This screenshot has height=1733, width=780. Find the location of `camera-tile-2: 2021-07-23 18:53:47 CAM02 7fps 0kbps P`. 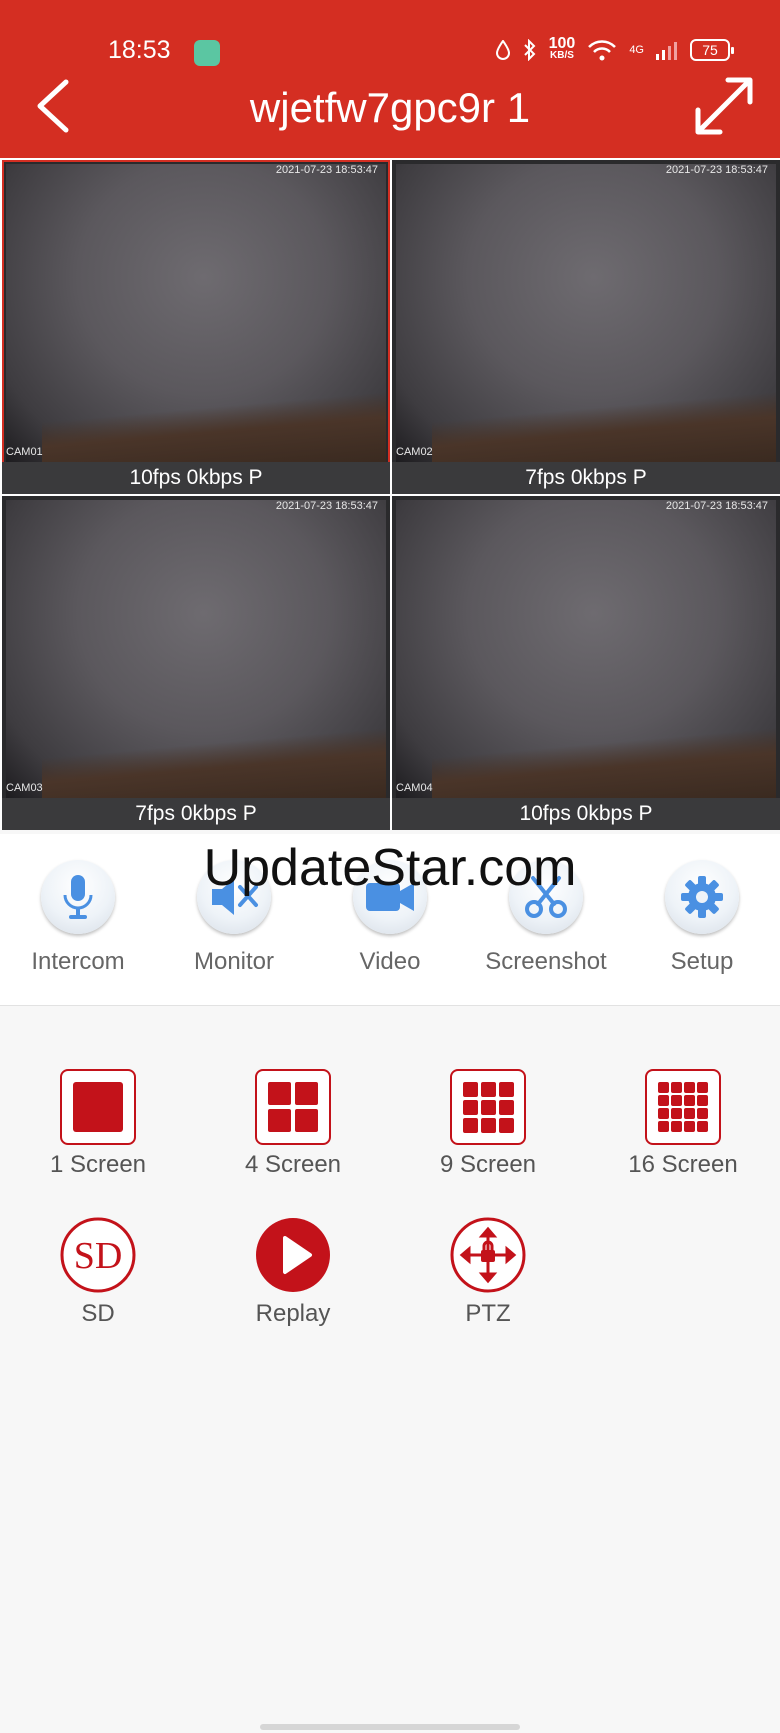

camera-tile-2: 2021-07-23 18:53:47 CAM02 7fps 0kbps P is located at coordinates (586, 327).